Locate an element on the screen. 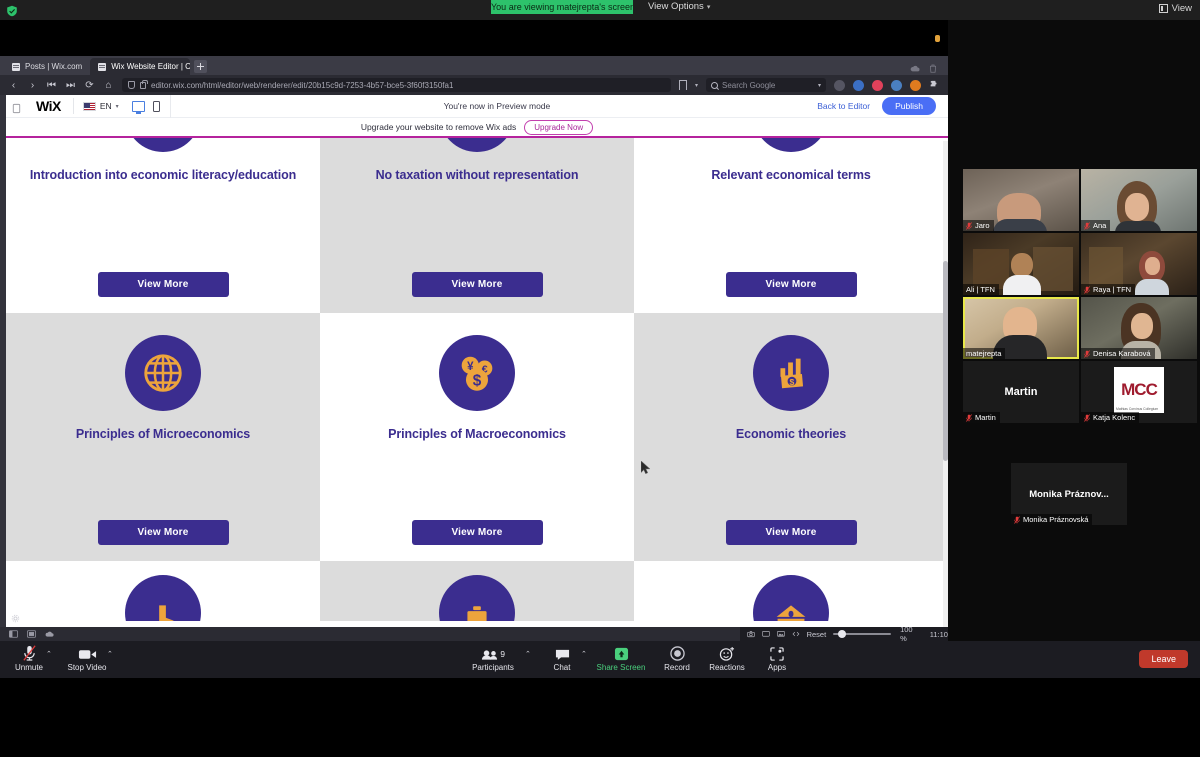  participant-tile-martin: Martin Martin is located at coordinates (1021, 392).